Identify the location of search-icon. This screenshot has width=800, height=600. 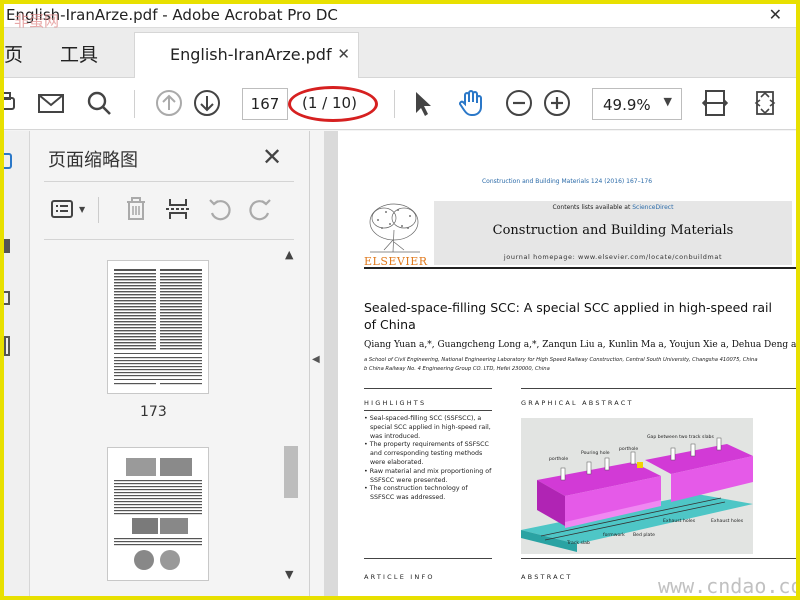
(99, 103).